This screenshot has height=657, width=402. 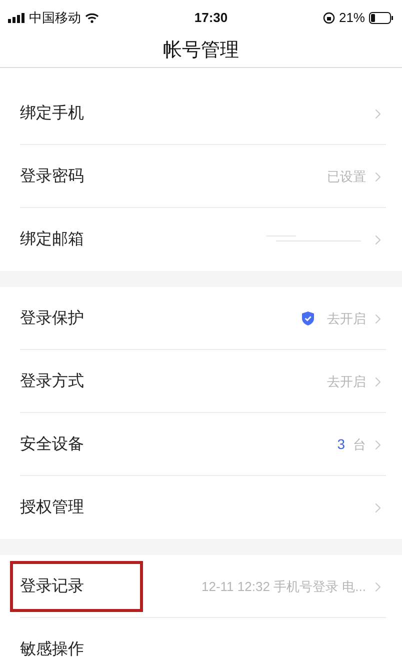 I want to click on settings-row: 授权管理, so click(x=201, y=507).